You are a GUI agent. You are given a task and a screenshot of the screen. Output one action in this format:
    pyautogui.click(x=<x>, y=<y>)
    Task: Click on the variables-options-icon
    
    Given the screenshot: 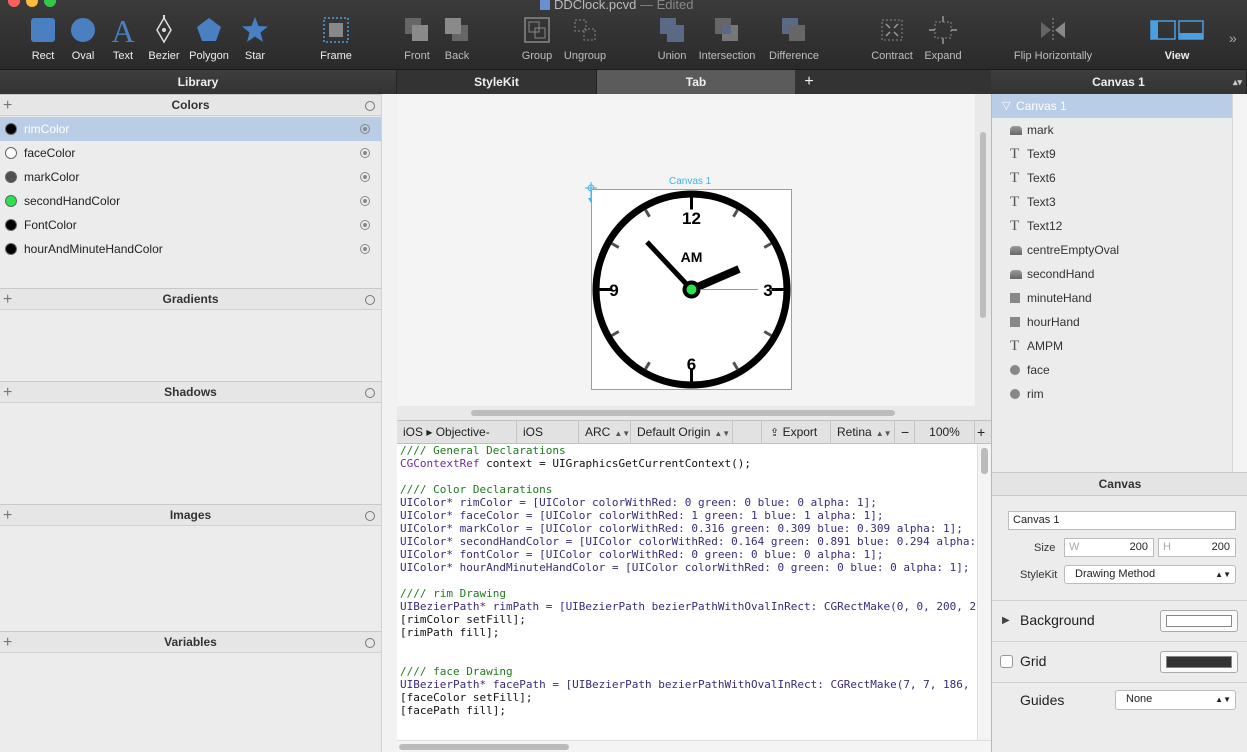 What is the action you would take?
    pyautogui.click(x=370, y=643)
    